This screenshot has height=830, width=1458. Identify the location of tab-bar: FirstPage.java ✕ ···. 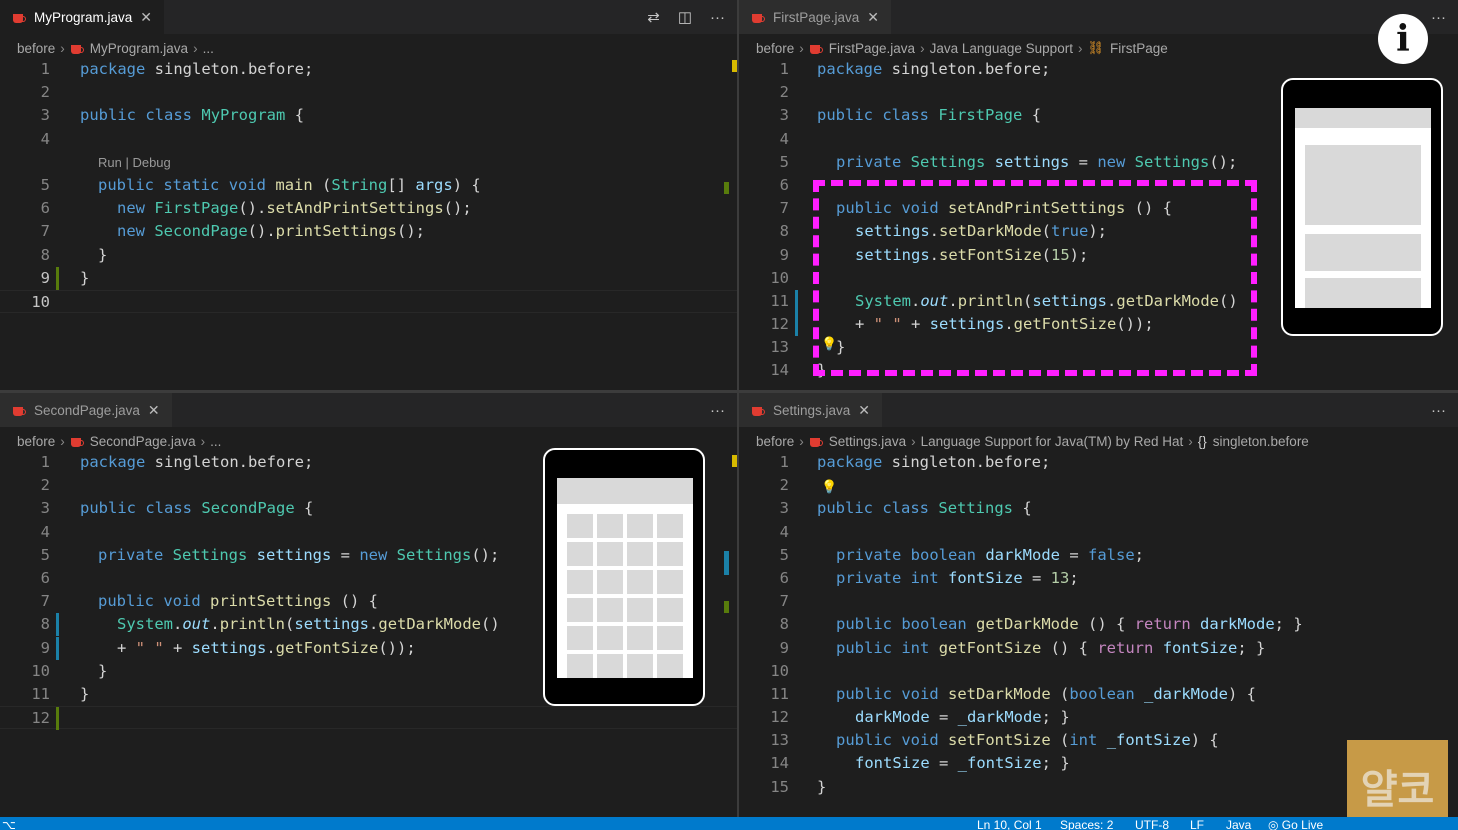
(1098, 17).